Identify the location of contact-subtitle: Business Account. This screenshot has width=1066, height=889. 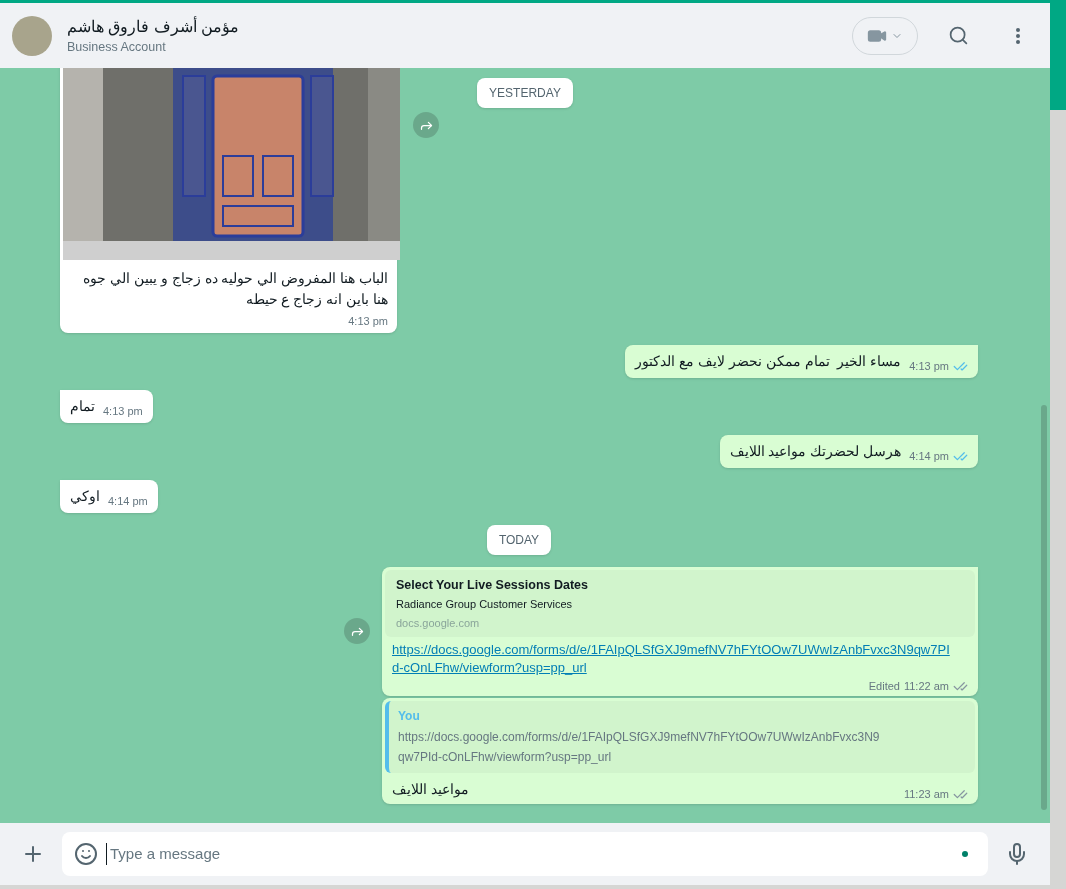
(117, 47).